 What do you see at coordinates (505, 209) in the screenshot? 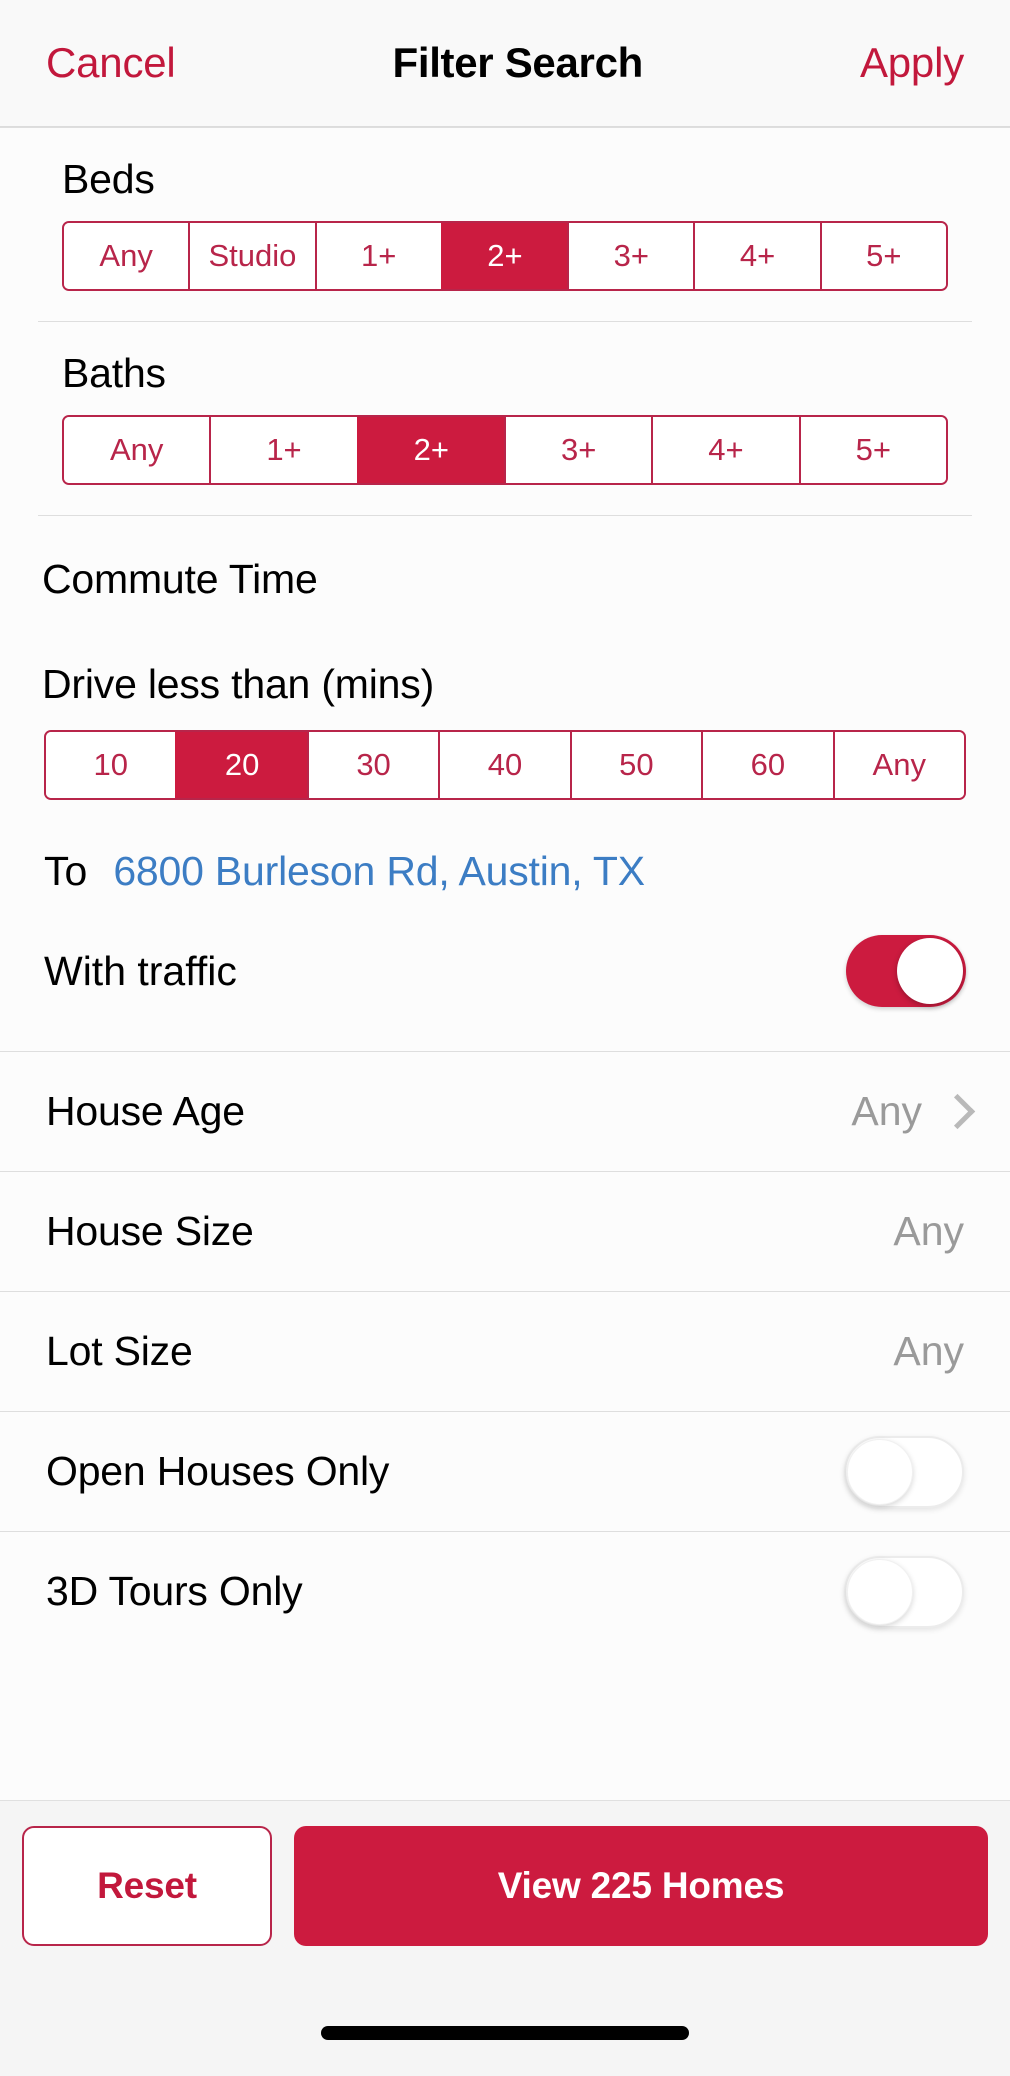
I see `beds-section: Beds Any Studio 1+ 2+ 3+ 4+ 5+` at bounding box center [505, 209].